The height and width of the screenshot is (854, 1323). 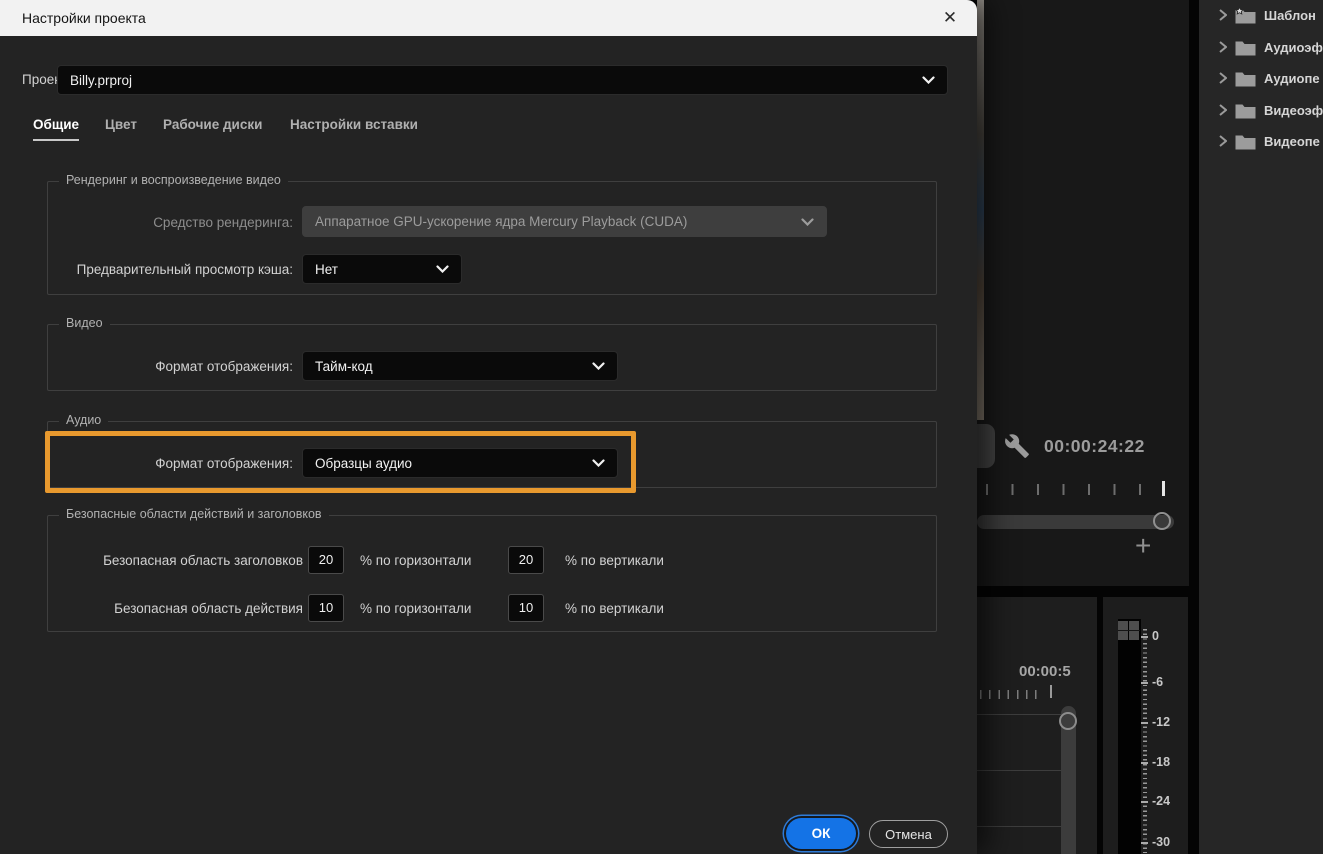 What do you see at coordinates (101, 80) in the screenshot?
I see `project-dropdown-value: Billy.prproj` at bounding box center [101, 80].